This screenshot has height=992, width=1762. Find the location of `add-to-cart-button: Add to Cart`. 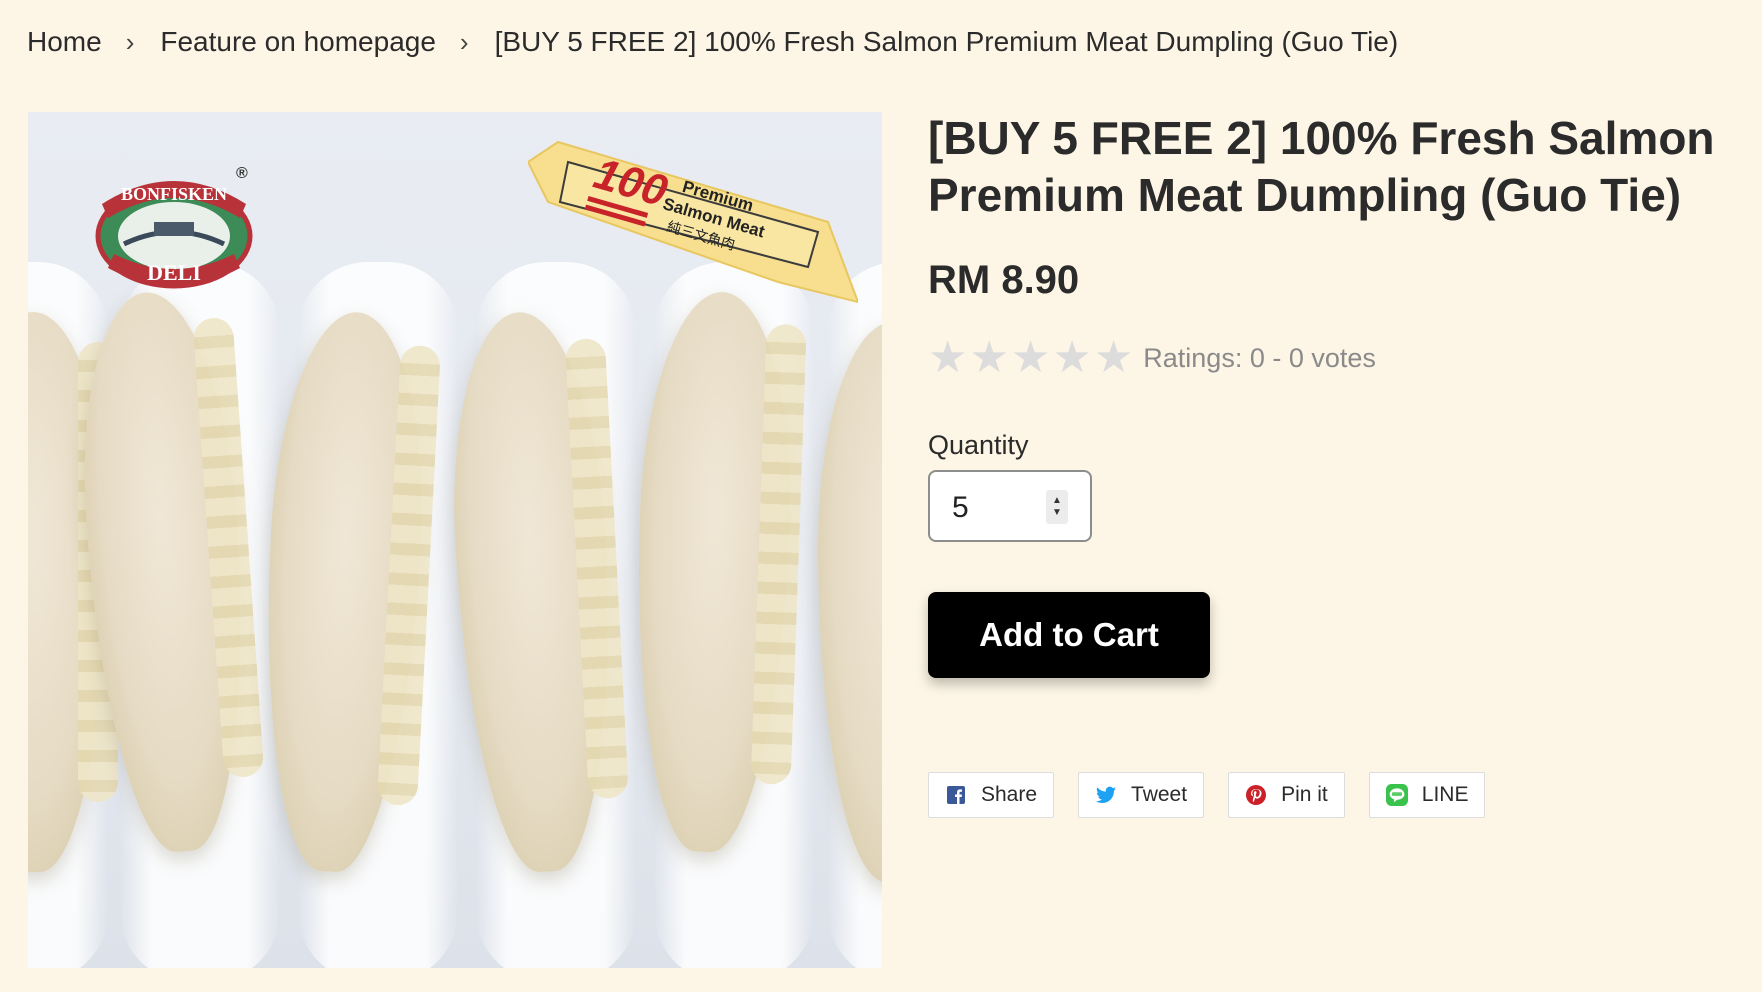

add-to-cart-button: Add to Cart is located at coordinates (1069, 635).